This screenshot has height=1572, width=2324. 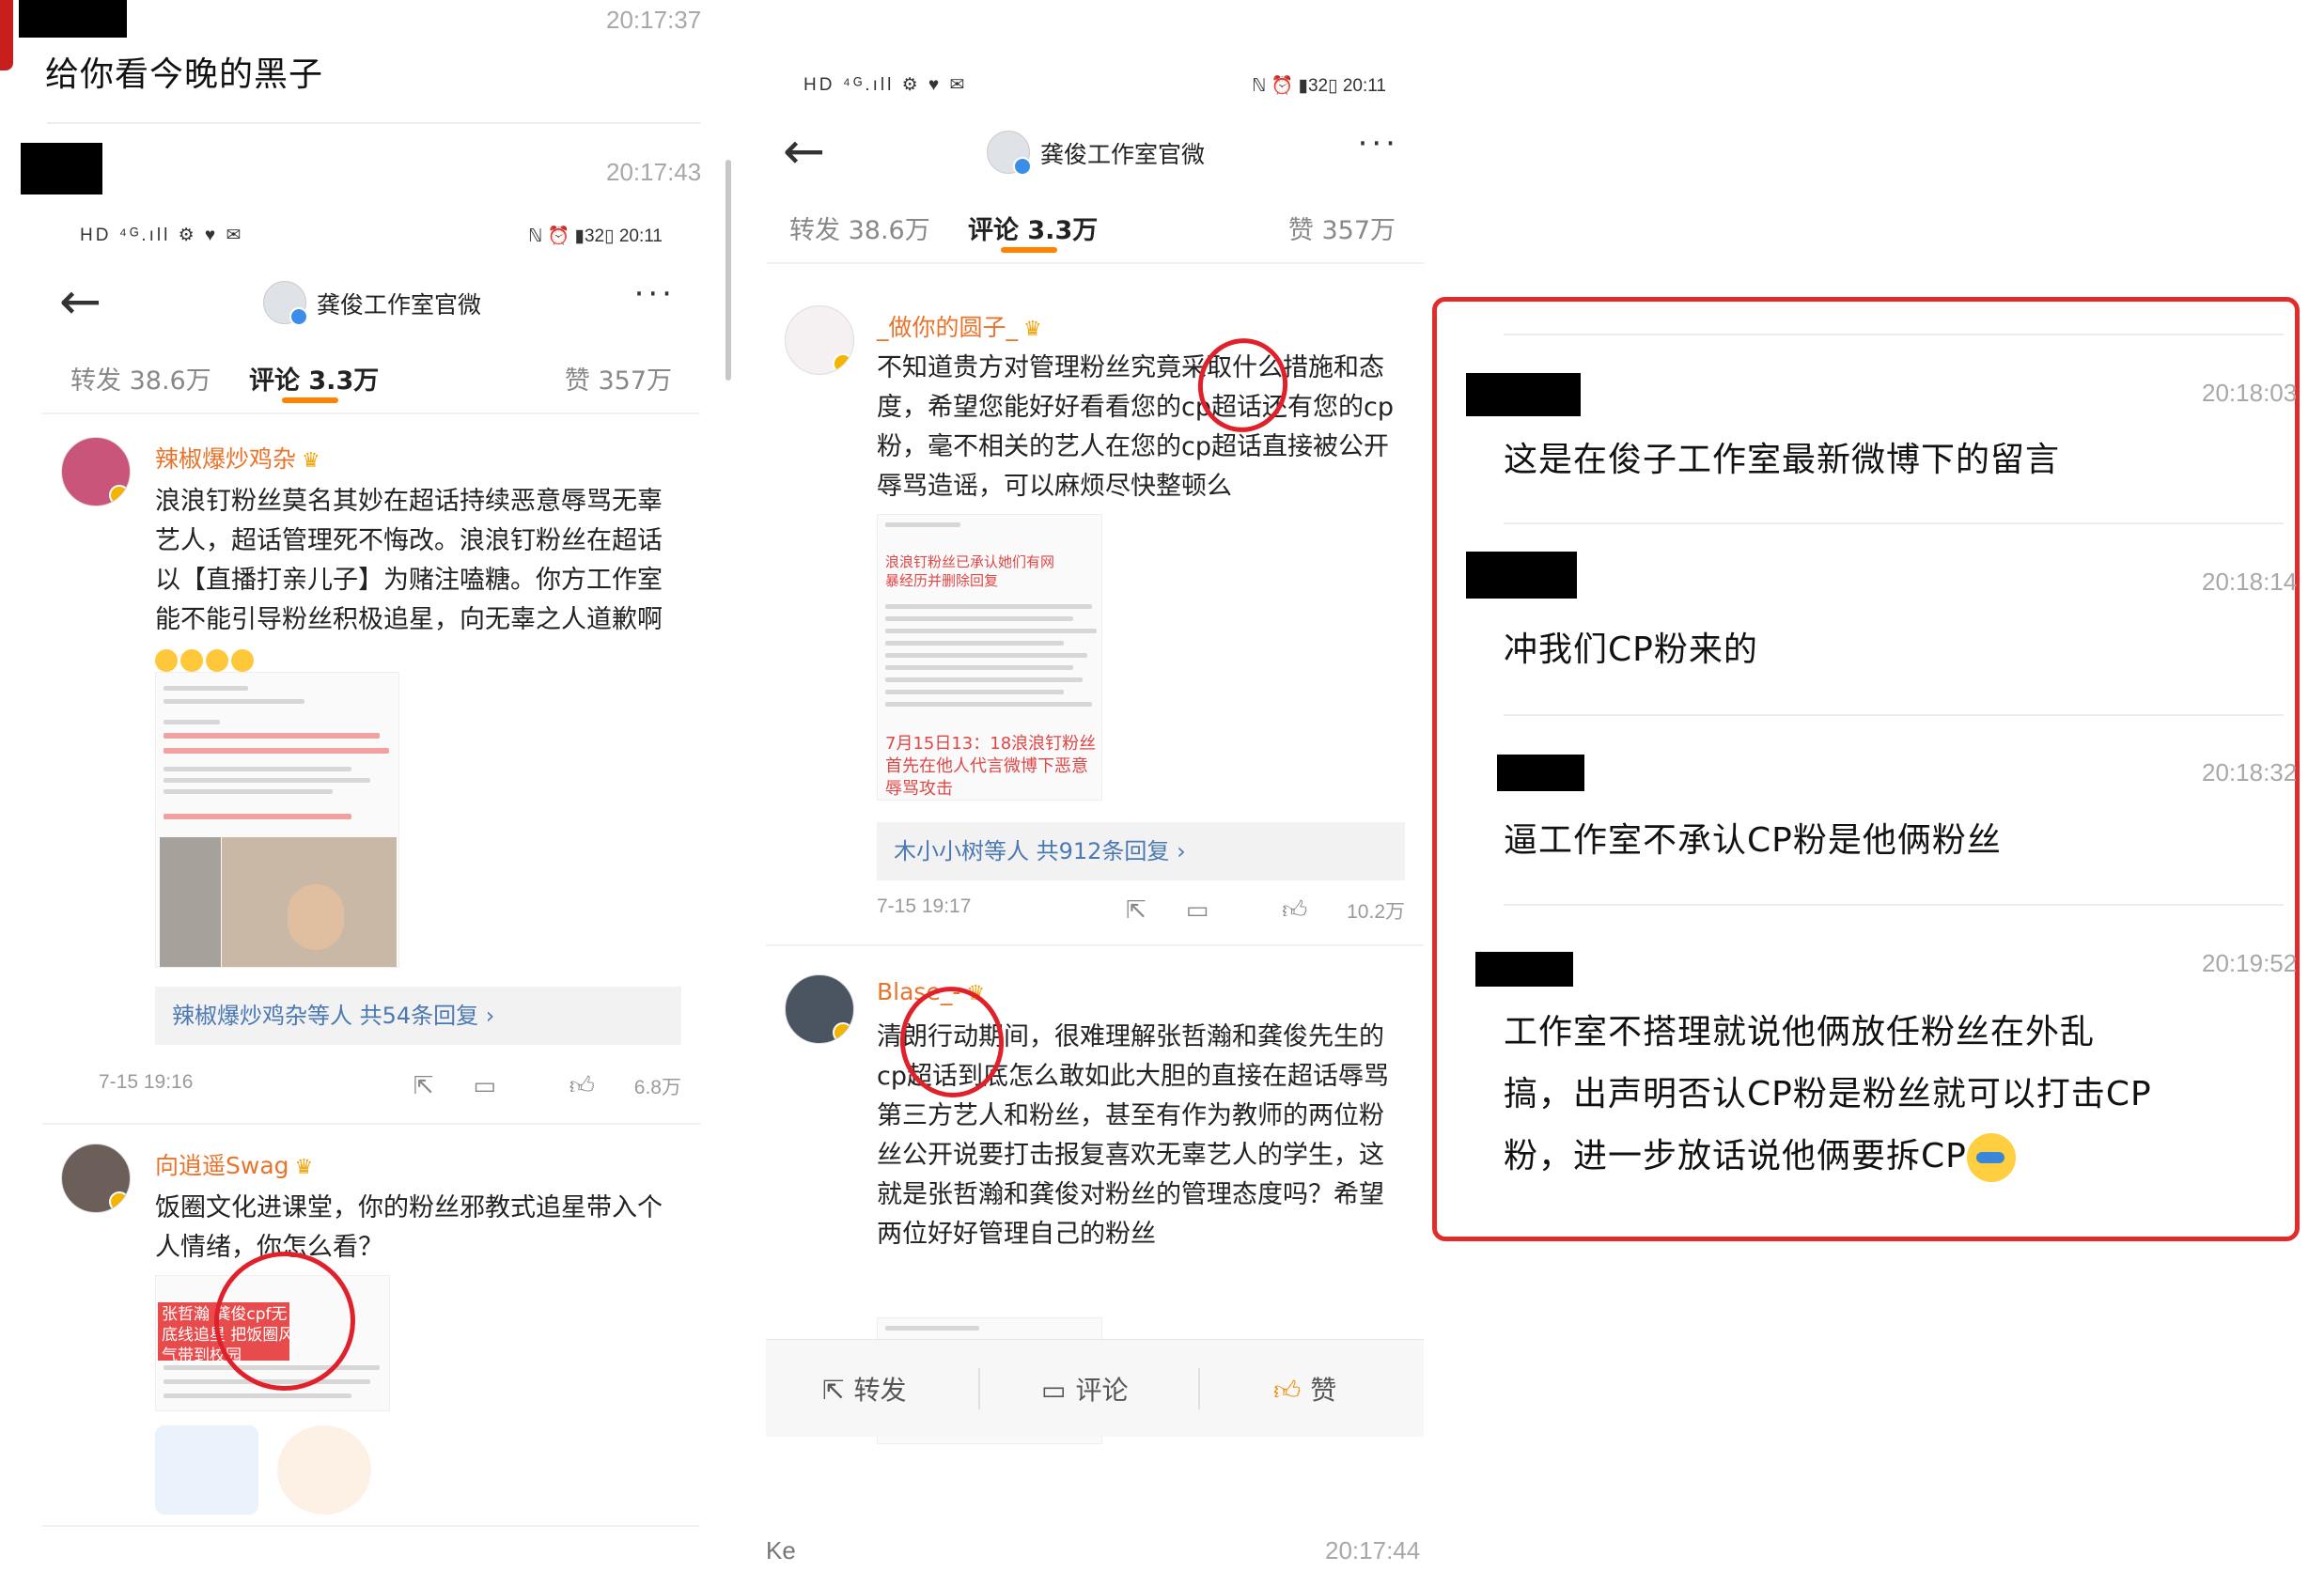 What do you see at coordinates (1141, 851) in the screenshot?
I see `replies-link: 木小小树等人 共912条回复 ›` at bounding box center [1141, 851].